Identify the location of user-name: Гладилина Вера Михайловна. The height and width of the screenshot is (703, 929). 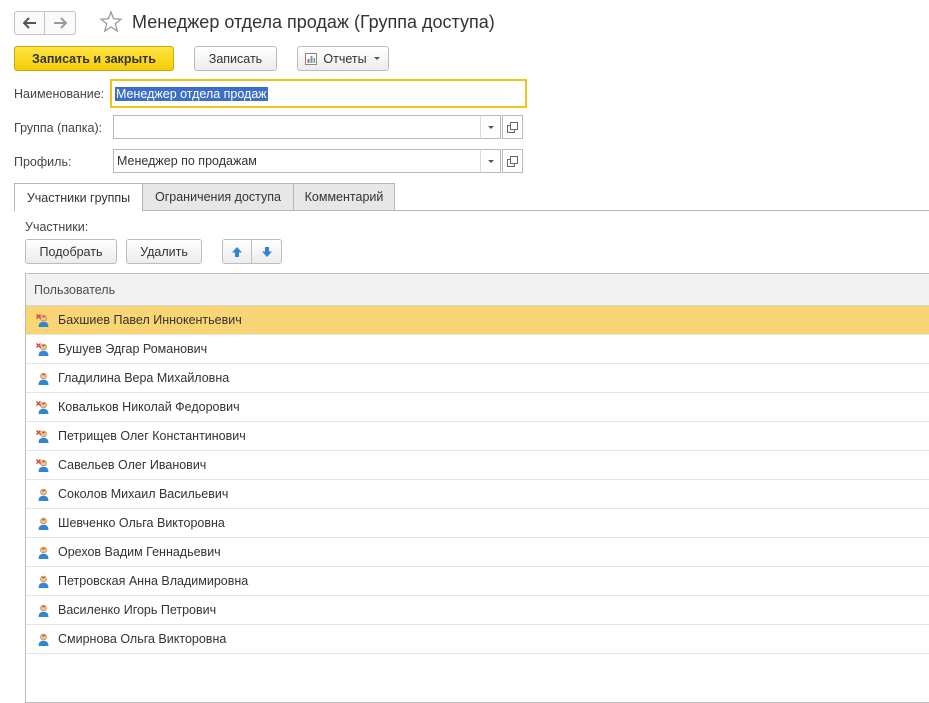
(144, 378).